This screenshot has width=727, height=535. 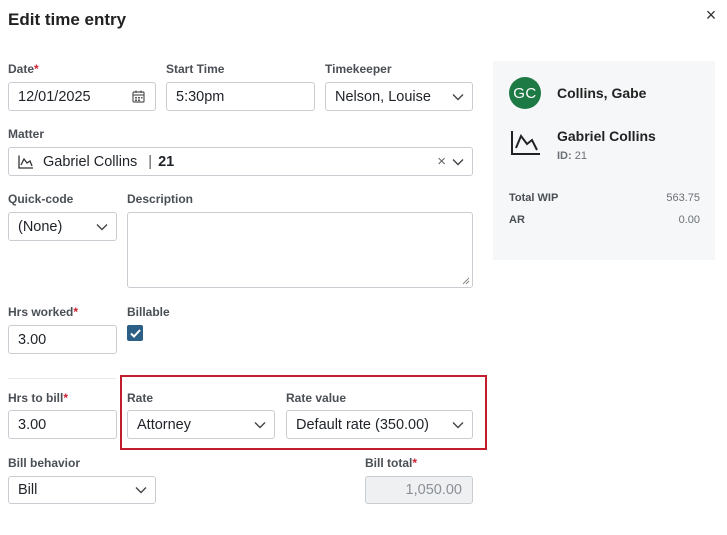 I want to click on timekeeper-select: Nelson, Louise, so click(x=399, y=96).